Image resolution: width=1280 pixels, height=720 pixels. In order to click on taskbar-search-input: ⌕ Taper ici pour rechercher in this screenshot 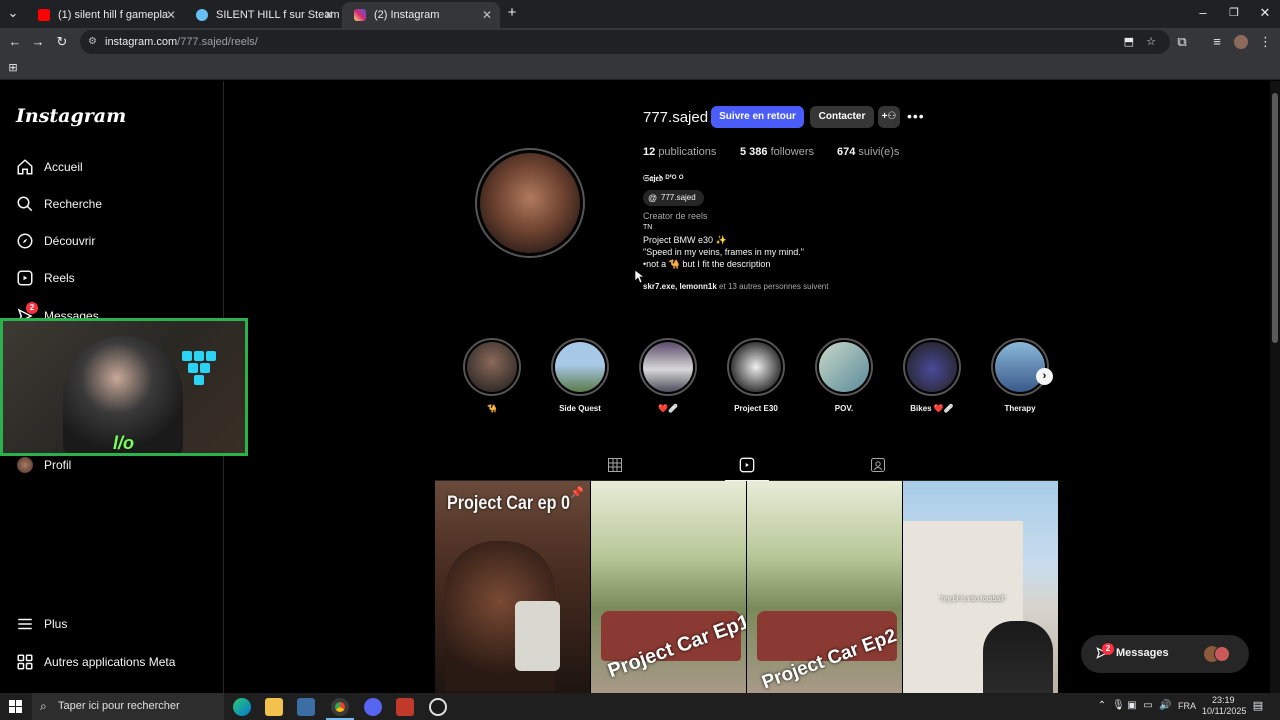, I will do `click(128, 706)`.